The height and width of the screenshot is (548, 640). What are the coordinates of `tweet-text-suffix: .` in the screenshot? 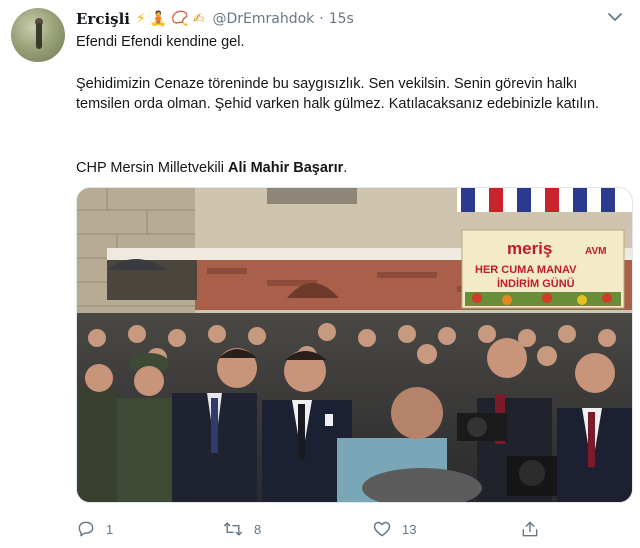 It's located at (345, 168).